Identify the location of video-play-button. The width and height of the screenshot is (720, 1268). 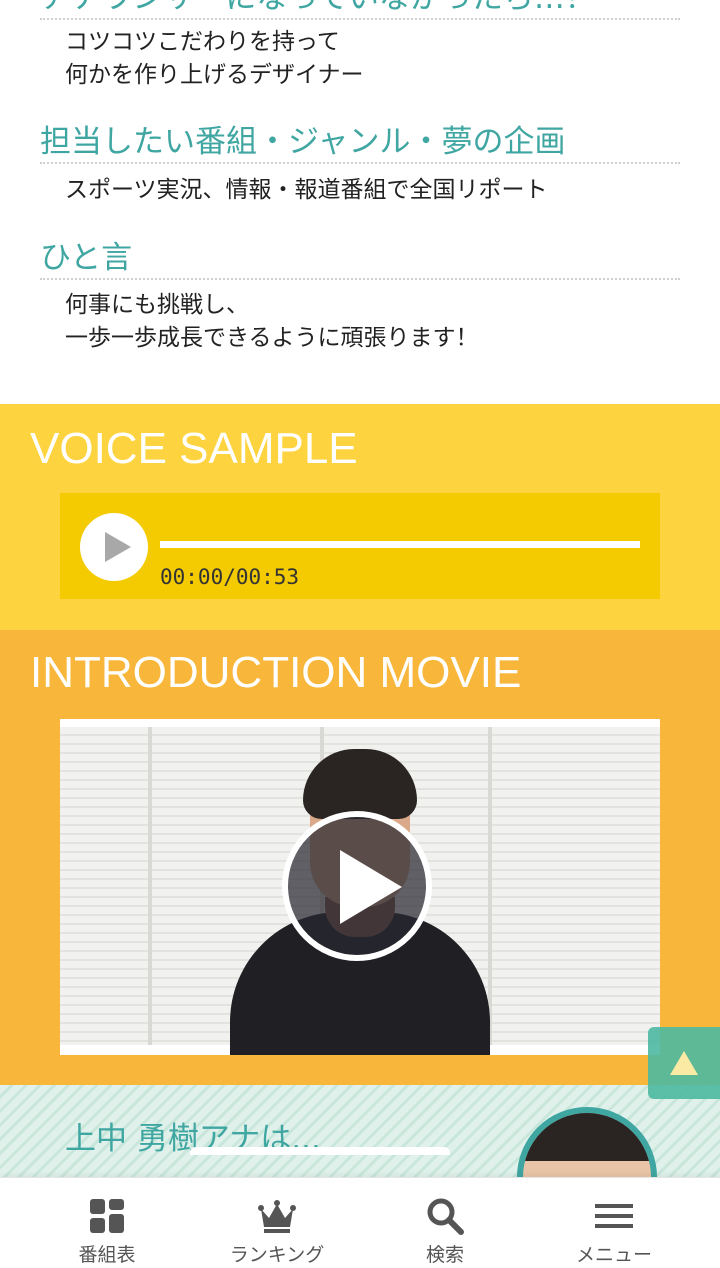
(357, 886).